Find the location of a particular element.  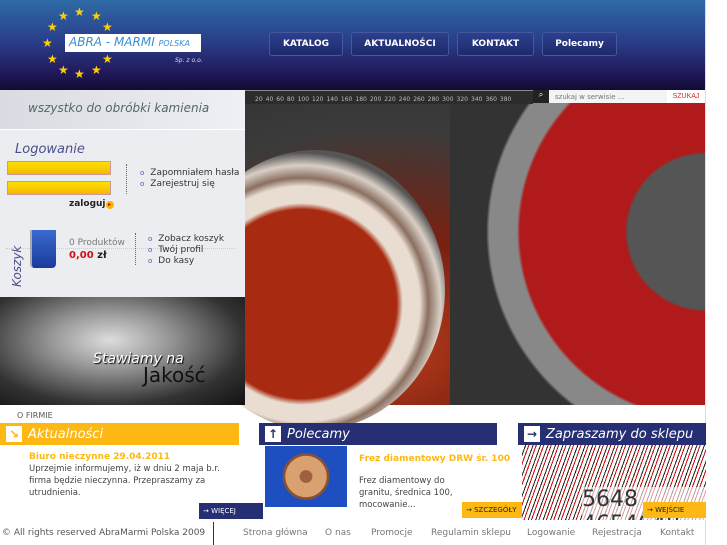

ruler-tick-label: 380 is located at coordinates (505, 99).